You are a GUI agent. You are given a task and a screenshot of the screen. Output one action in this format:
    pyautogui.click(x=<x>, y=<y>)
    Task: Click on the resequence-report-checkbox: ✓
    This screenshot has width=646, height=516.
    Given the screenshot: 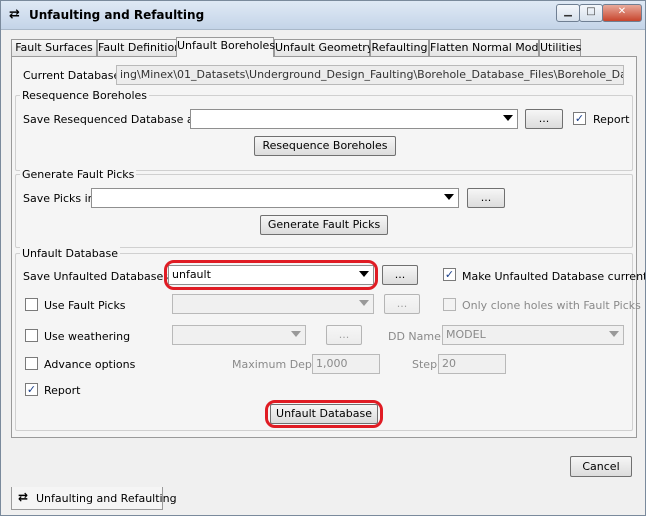 What is the action you would take?
    pyautogui.click(x=579, y=118)
    